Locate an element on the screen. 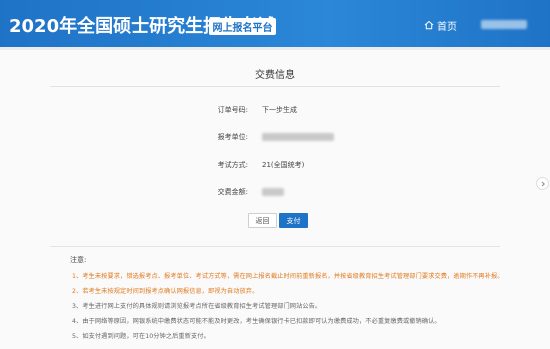 The width and height of the screenshot is (550, 349). nav-home-label: 首页 is located at coordinates (447, 27).